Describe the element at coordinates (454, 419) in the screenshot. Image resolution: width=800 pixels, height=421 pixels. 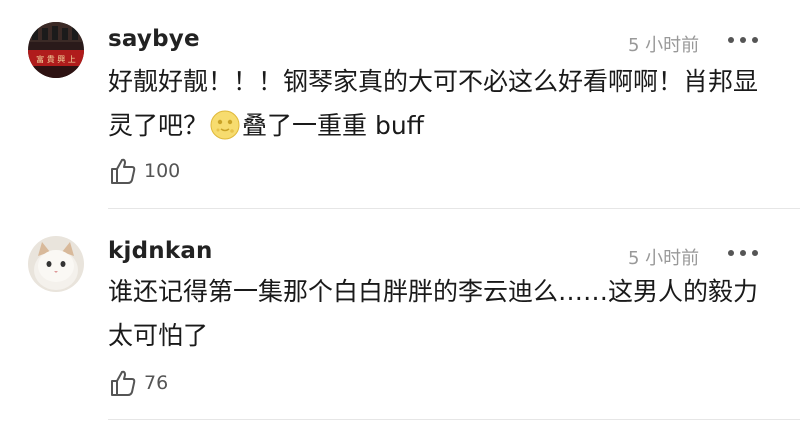
I see `divider` at that location.